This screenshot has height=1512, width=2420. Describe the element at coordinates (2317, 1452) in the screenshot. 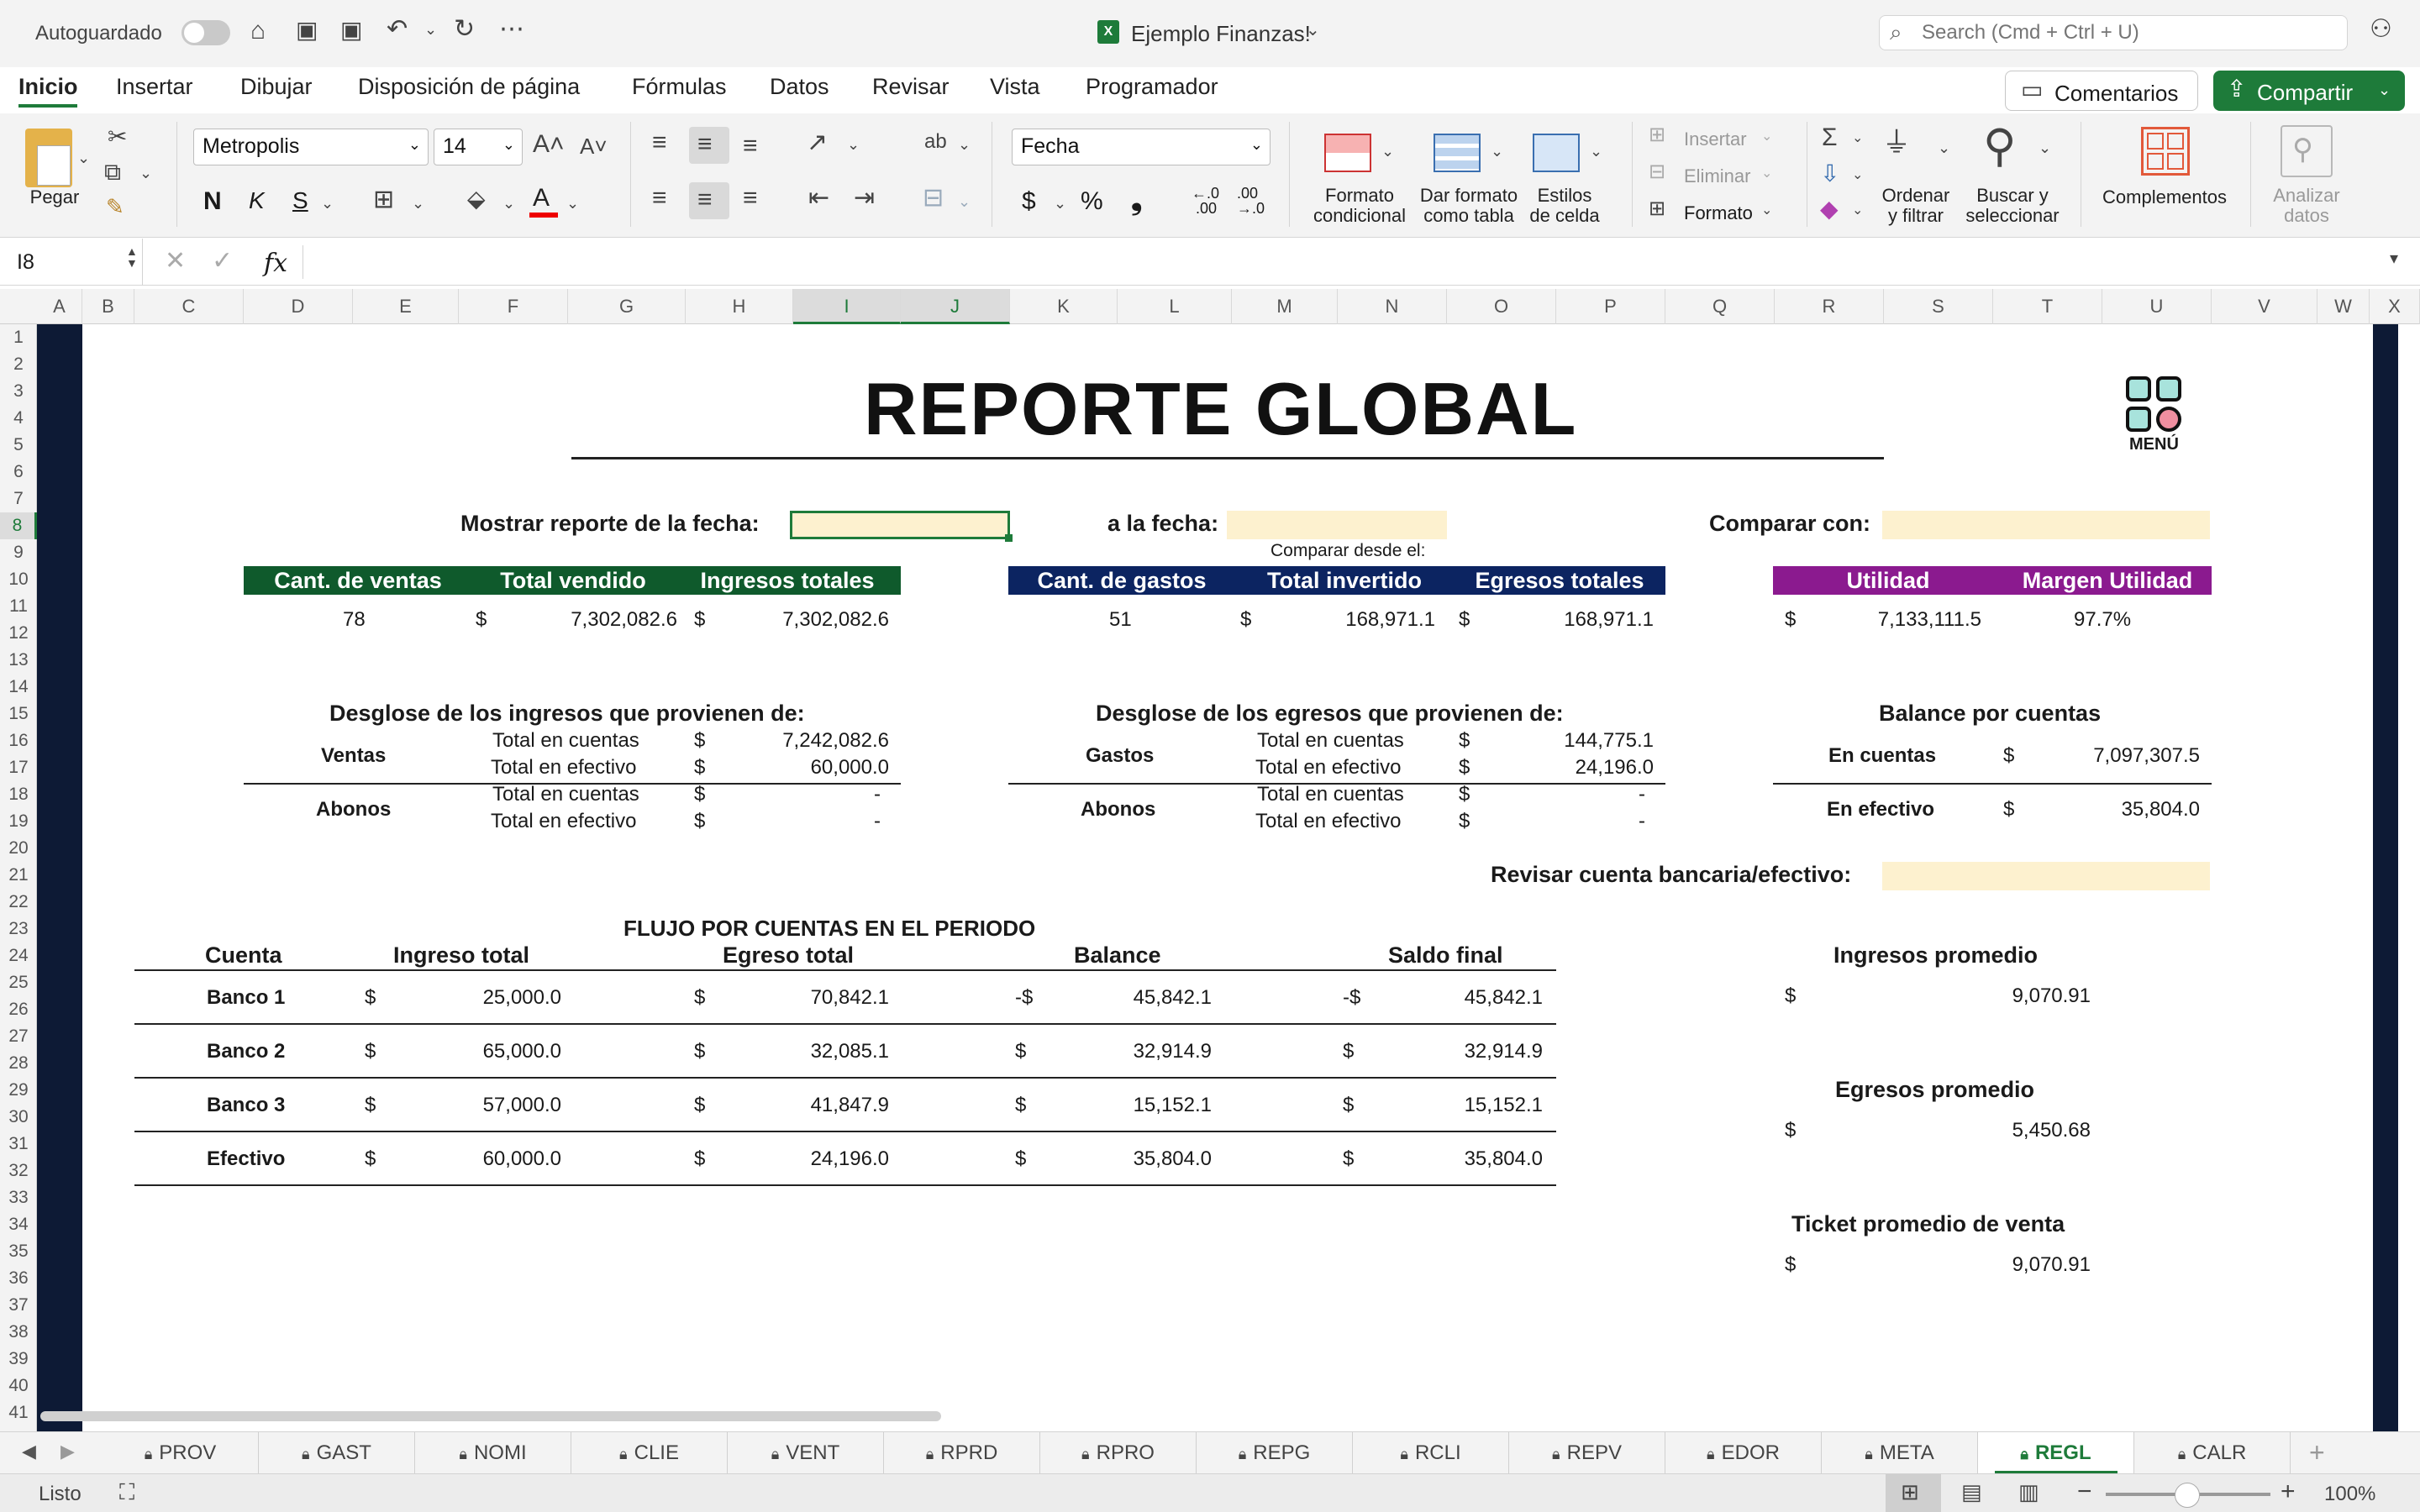

I see `add-sheet-icon: +` at that location.